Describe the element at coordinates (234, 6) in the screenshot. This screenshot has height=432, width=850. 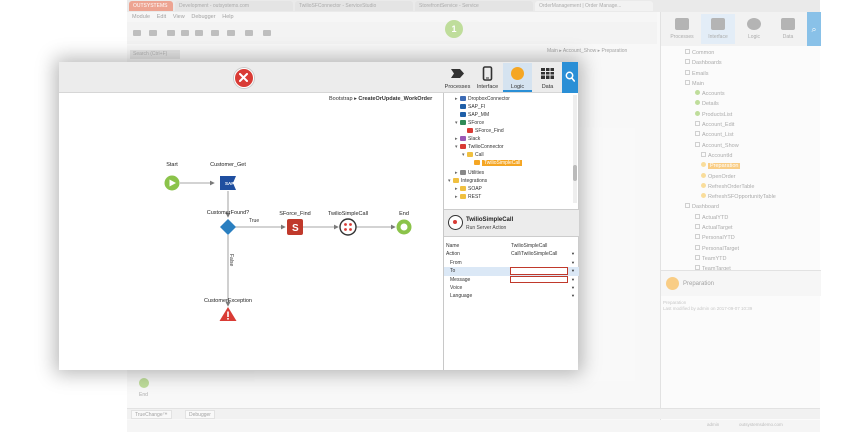
I see `tab-development: Development - outsystems.com` at that location.